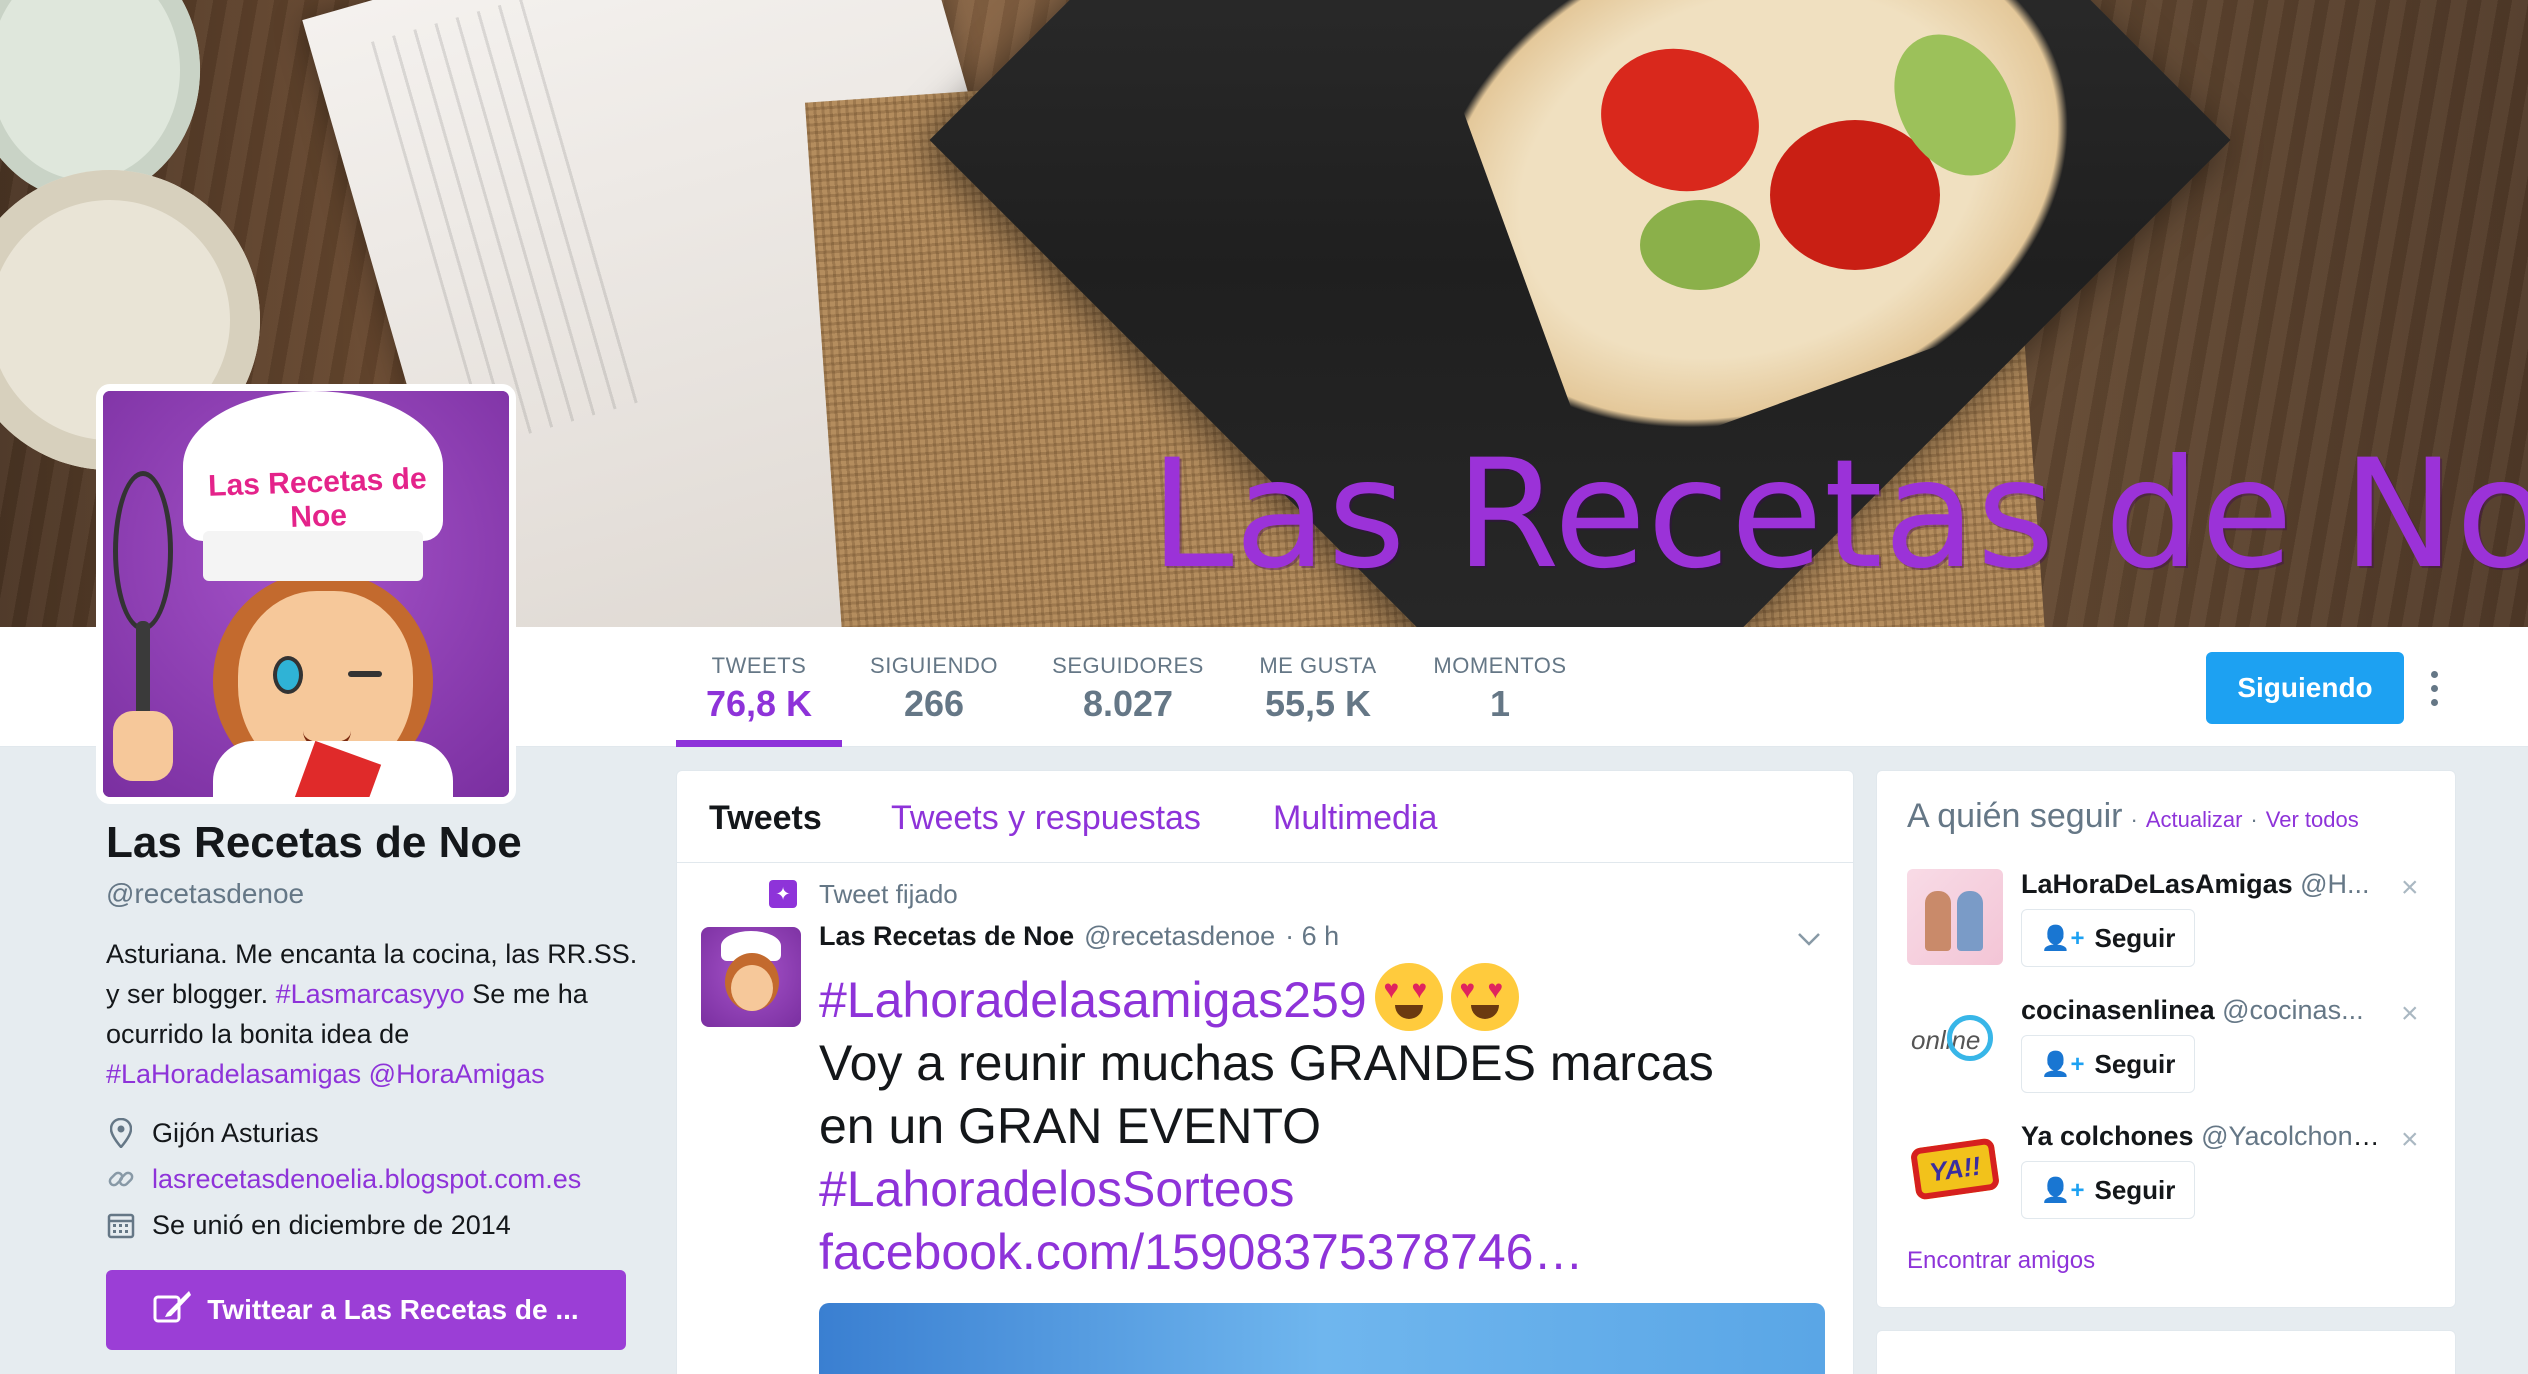 Image resolution: width=2528 pixels, height=1374 pixels. What do you see at coordinates (143, 746) in the screenshot?
I see `avatar-hand` at bounding box center [143, 746].